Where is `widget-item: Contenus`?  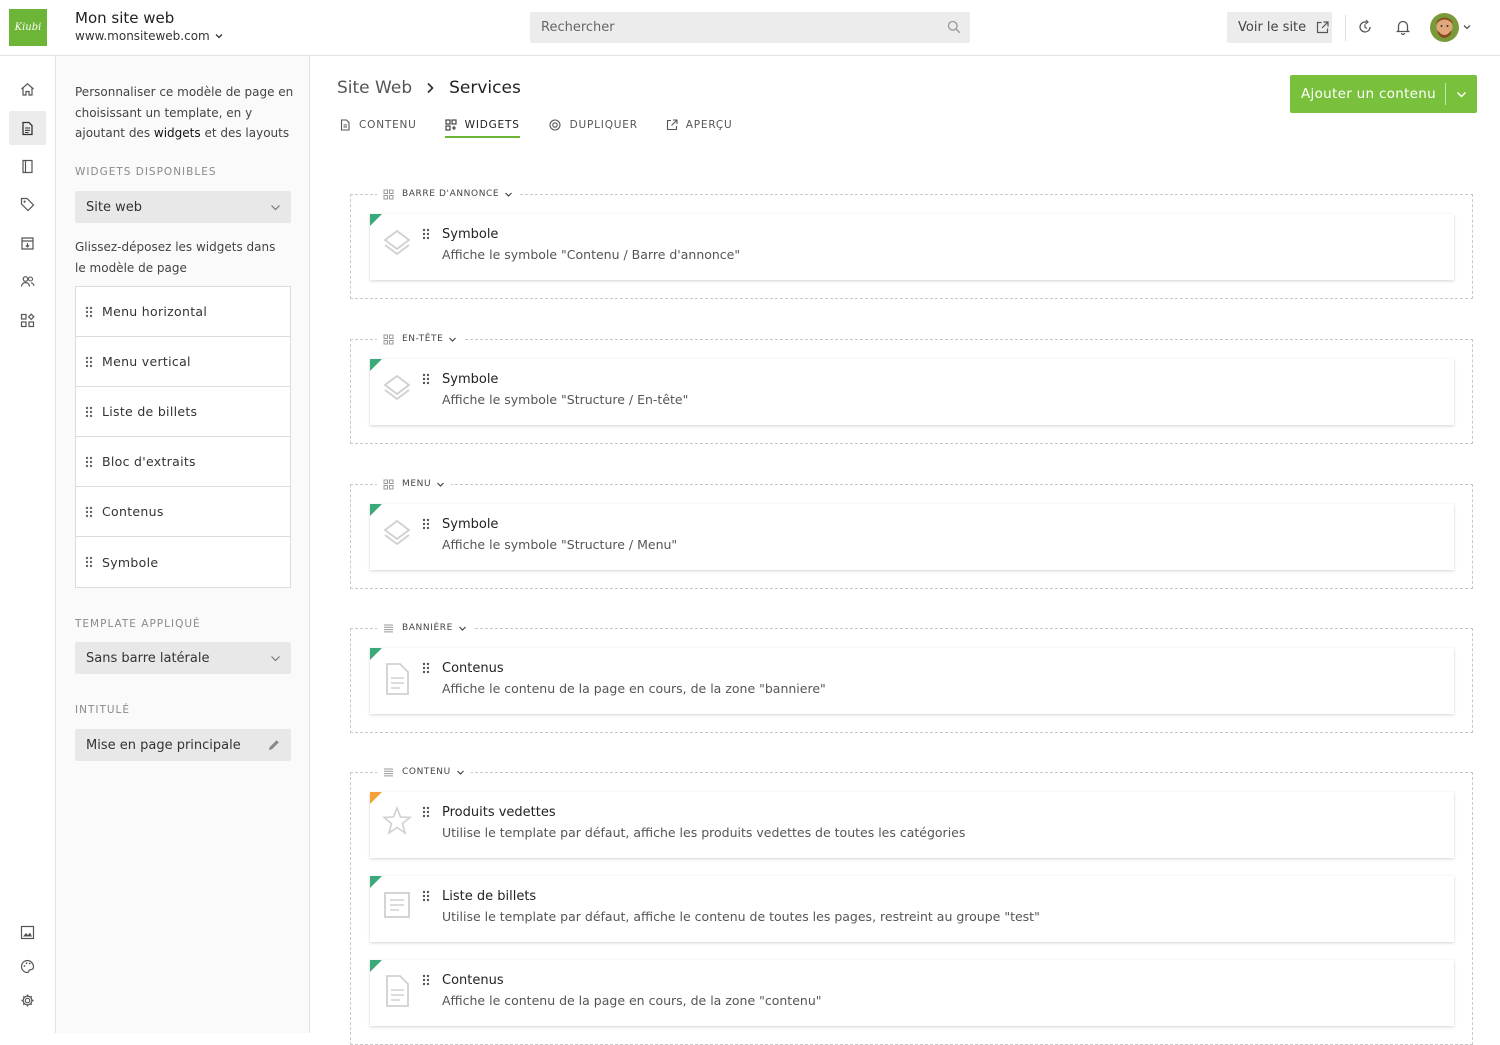 widget-item: Contenus is located at coordinates (183, 512).